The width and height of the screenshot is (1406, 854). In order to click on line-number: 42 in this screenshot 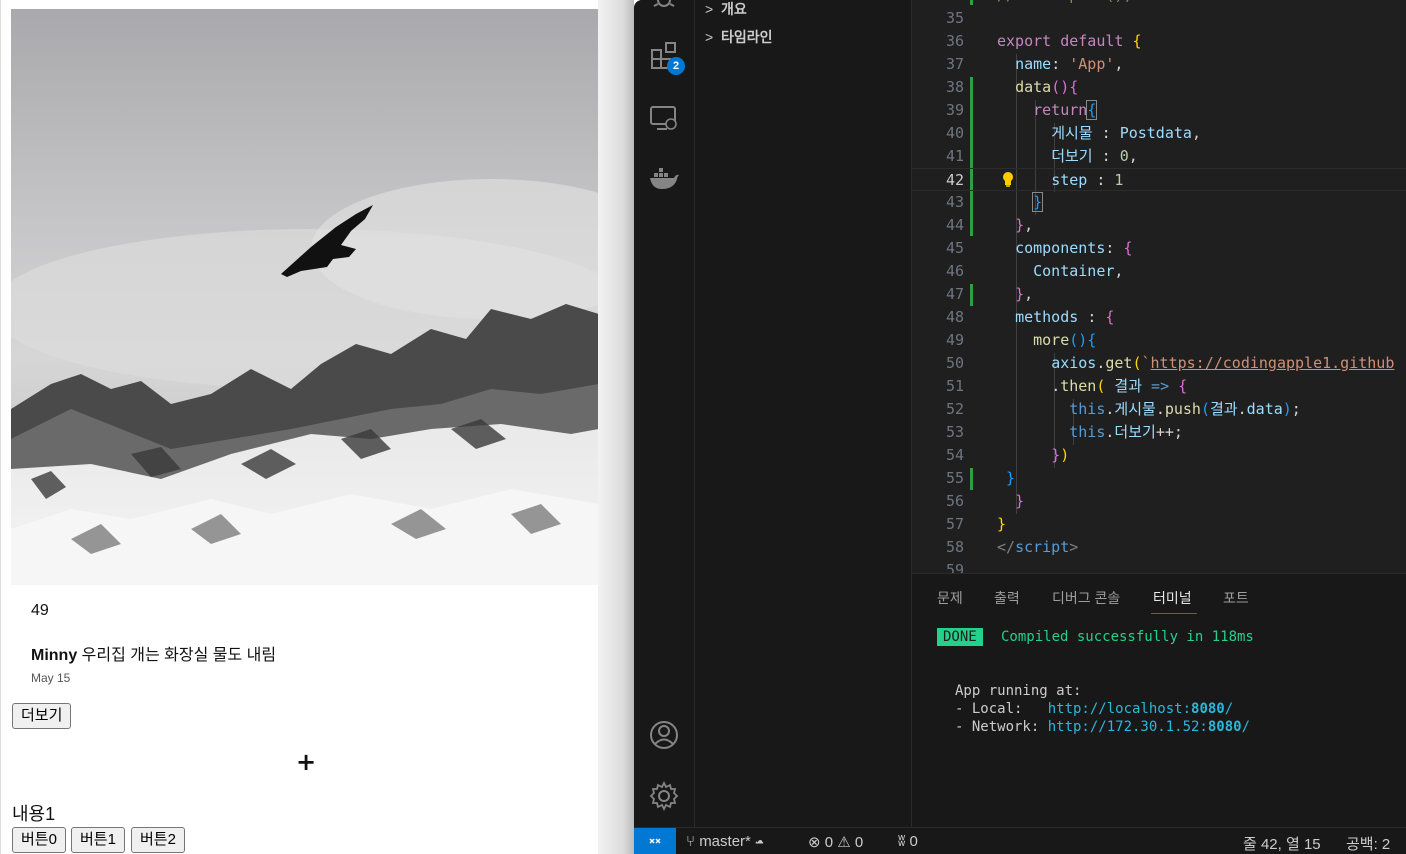, I will do `click(954, 180)`.